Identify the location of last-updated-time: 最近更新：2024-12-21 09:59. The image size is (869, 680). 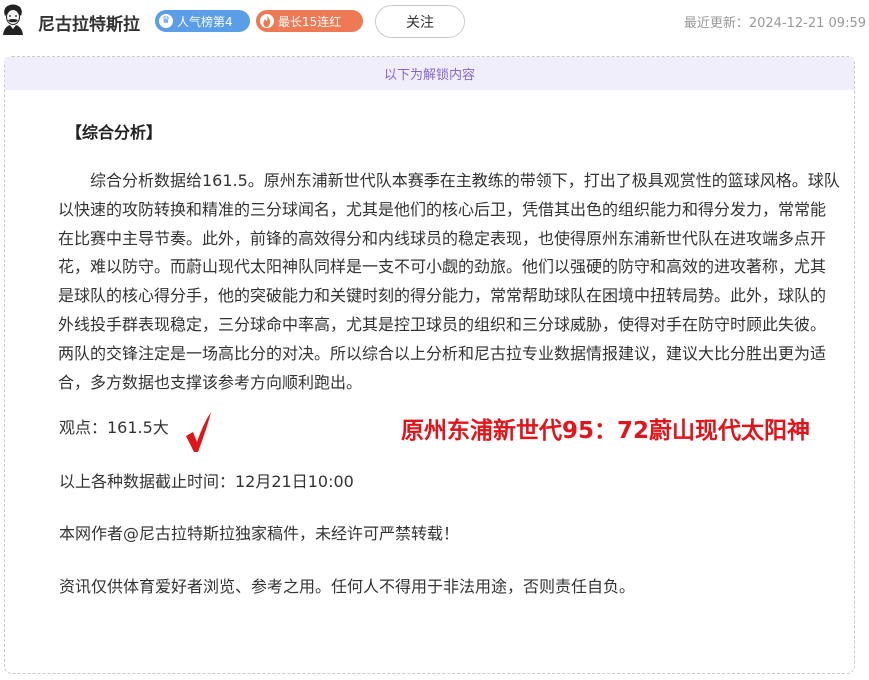
(774, 23).